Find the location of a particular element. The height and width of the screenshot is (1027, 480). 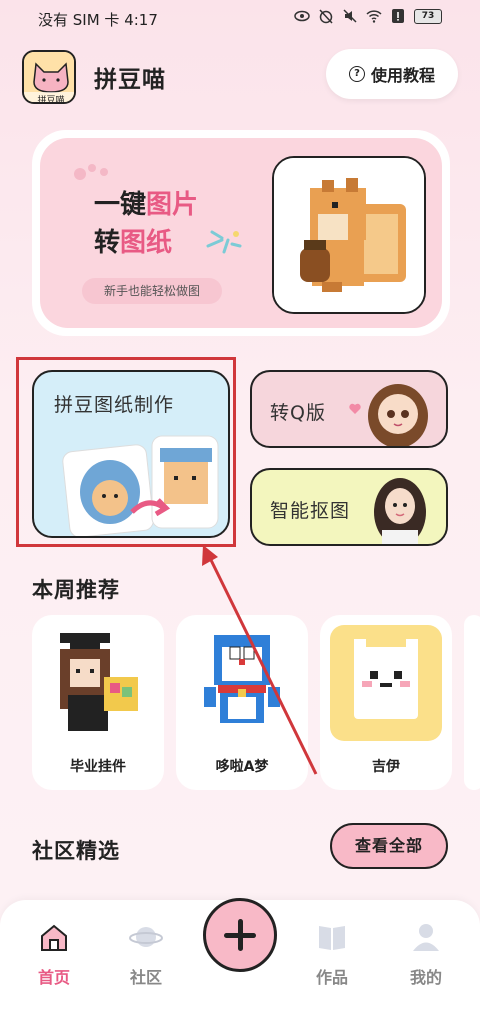

help-icon: ? is located at coordinates (356, 74).